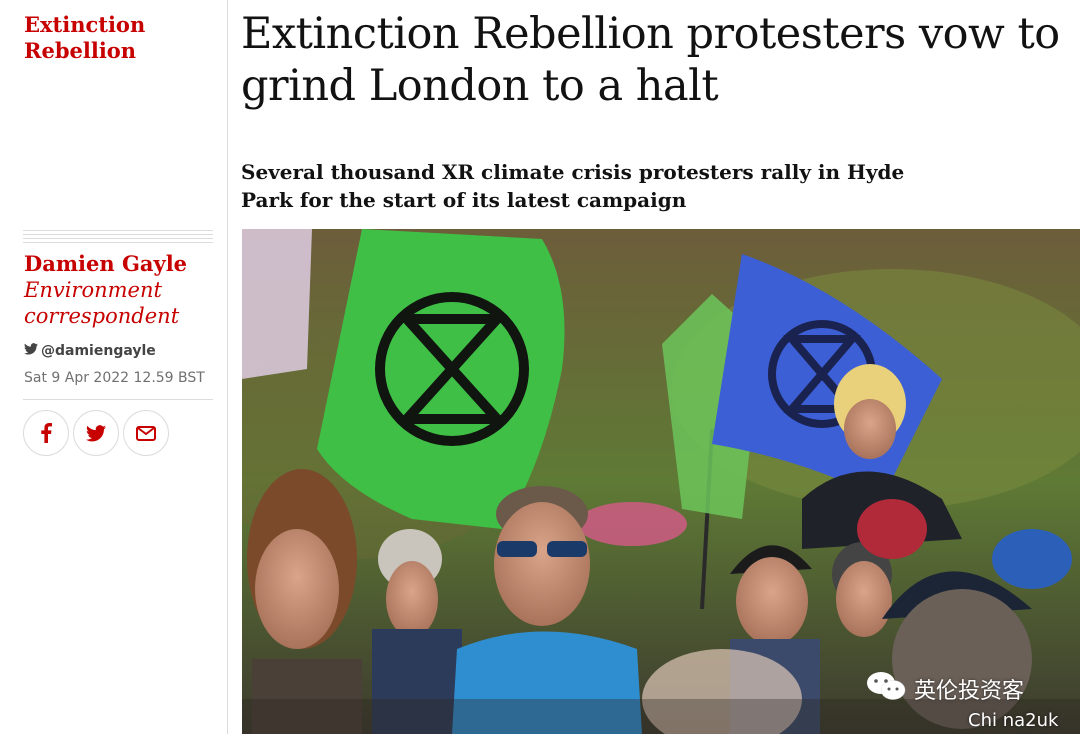 This screenshot has height=734, width=1080. I want to click on facebook-icon, so click(46, 433).